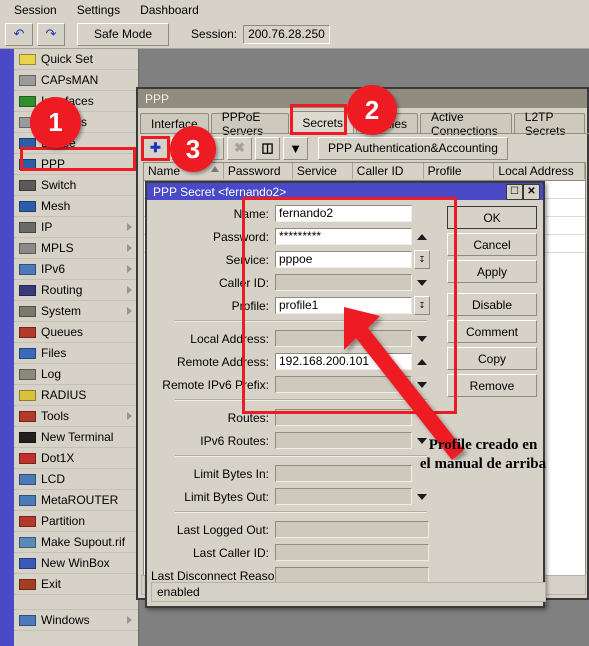 The height and width of the screenshot is (646, 589). Describe the element at coordinates (98, 10) in the screenshot. I see `menu-item-settings: Settings` at that location.